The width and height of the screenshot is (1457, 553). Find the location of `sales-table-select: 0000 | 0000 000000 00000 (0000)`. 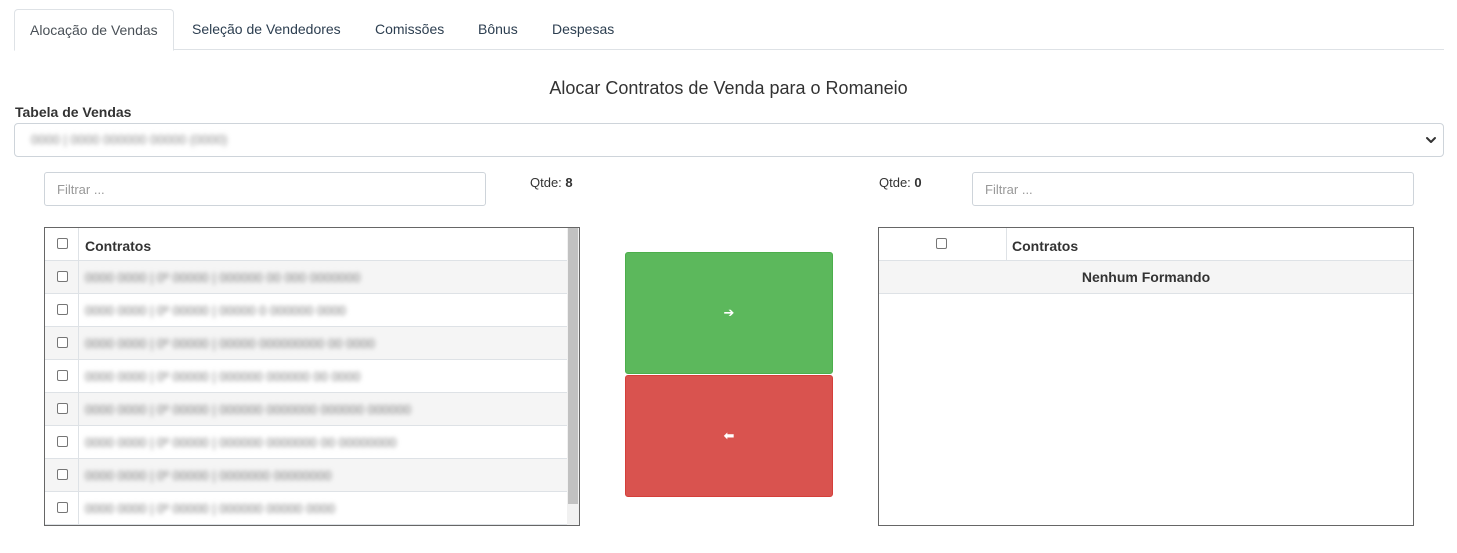

sales-table-select: 0000 | 0000 000000 00000 (0000) is located at coordinates (729, 140).